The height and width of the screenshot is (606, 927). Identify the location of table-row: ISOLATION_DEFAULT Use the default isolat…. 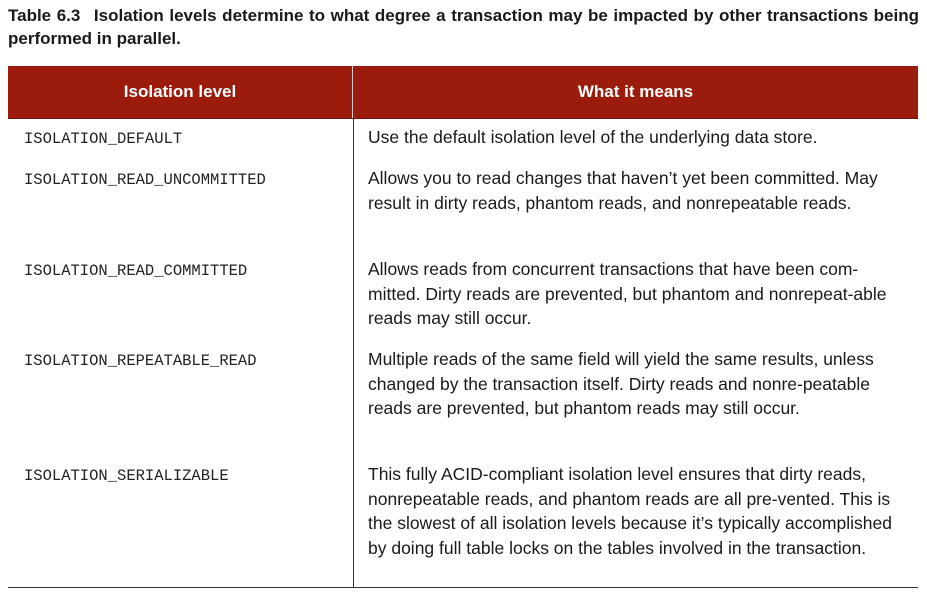
(463, 139).